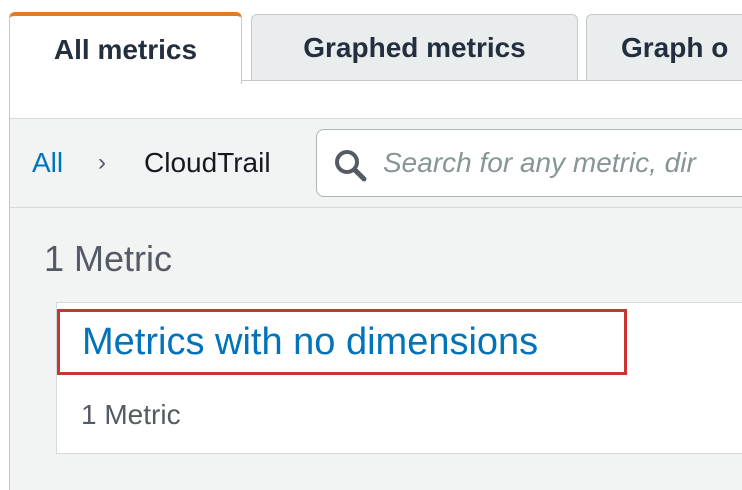 The height and width of the screenshot is (490, 742). What do you see at coordinates (414, 47) in the screenshot?
I see `tab-graphed-metrics: Graphed metrics` at bounding box center [414, 47].